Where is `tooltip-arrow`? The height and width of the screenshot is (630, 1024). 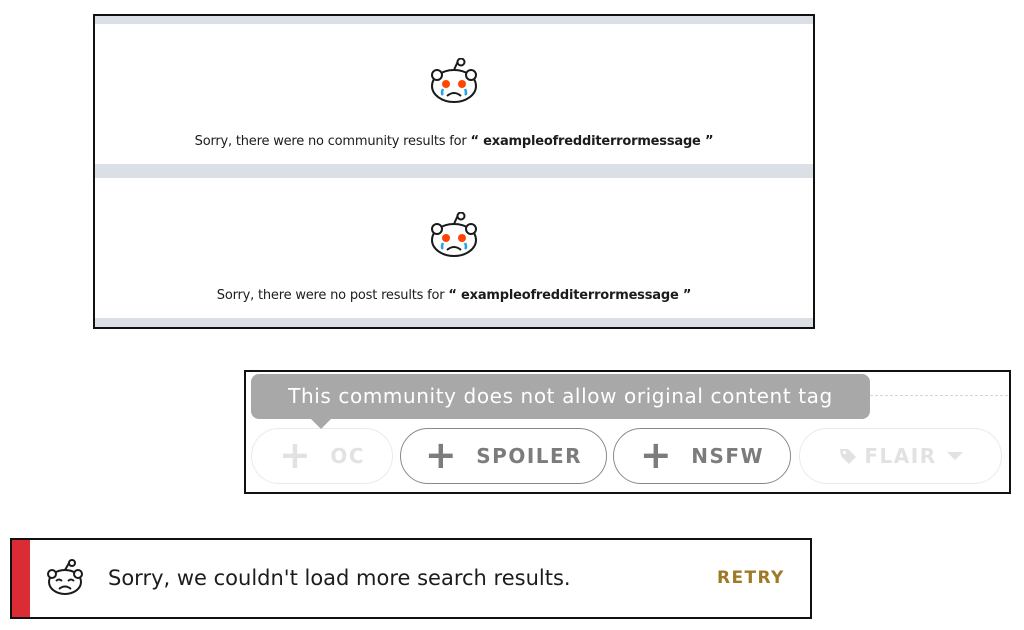
tooltip-arrow is located at coordinates (321, 424).